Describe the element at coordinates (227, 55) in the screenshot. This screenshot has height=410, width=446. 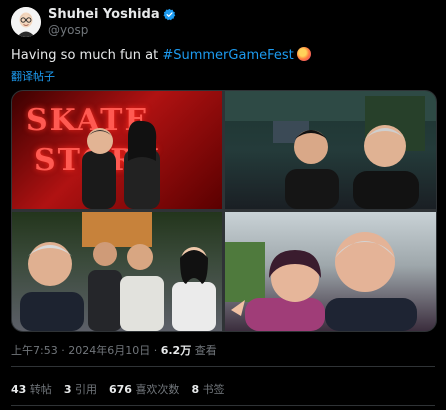
I see `hashtag-link: #SummerGameFest` at that location.